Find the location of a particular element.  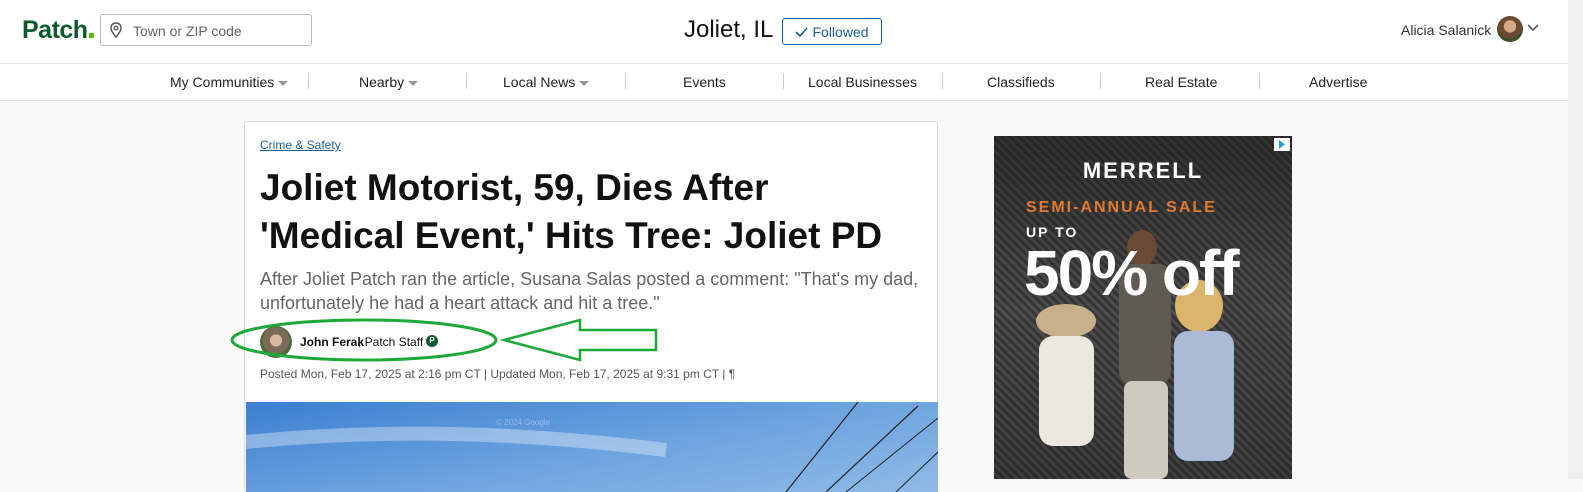

nav-local-news: Local News is located at coordinates (546, 82).